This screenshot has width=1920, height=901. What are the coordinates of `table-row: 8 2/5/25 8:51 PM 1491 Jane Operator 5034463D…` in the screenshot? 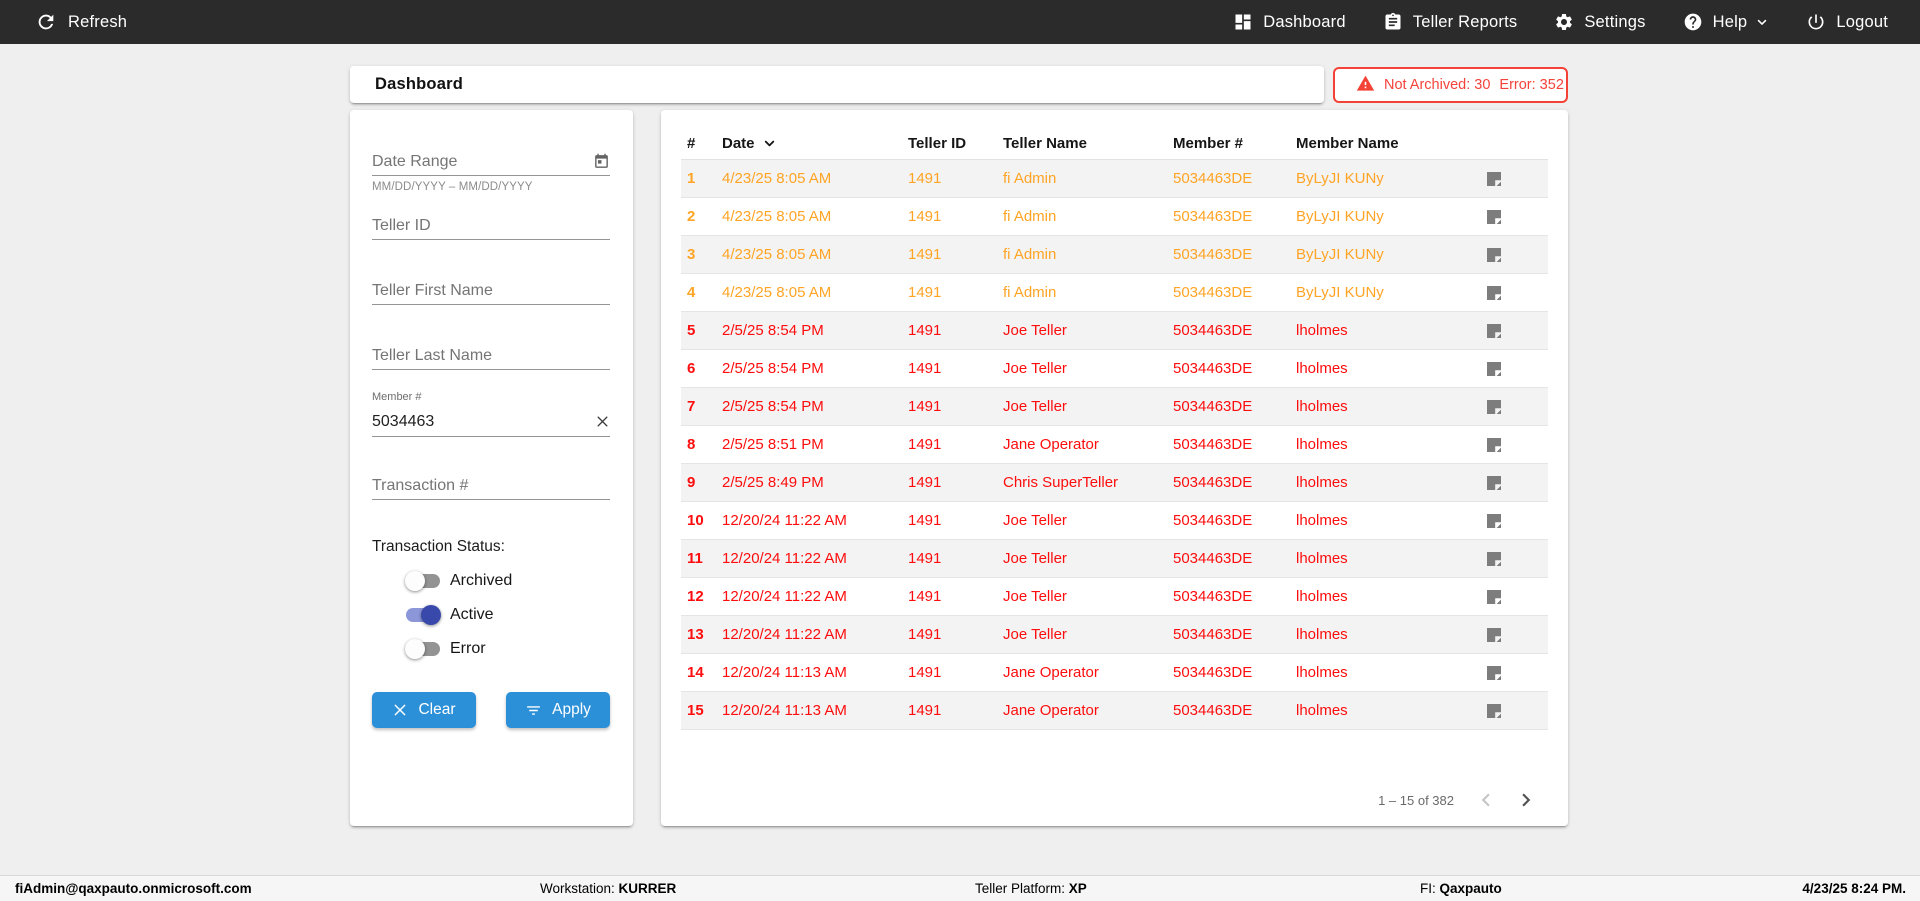 It's located at (1114, 445).